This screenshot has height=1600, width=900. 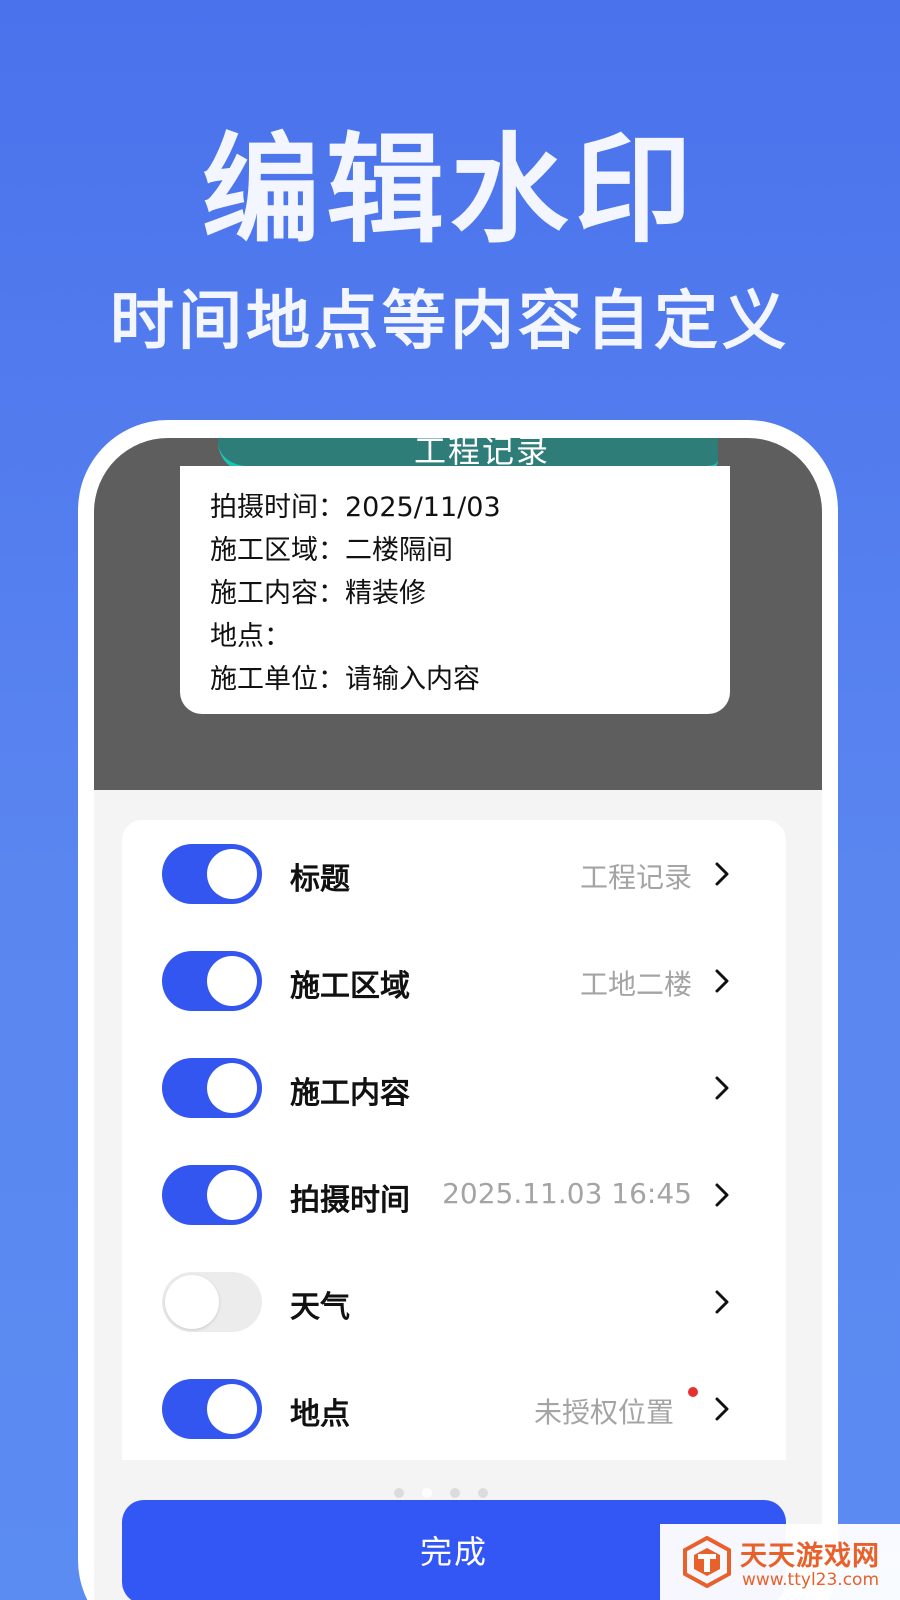 I want to click on area-toggle, so click(x=212, y=981).